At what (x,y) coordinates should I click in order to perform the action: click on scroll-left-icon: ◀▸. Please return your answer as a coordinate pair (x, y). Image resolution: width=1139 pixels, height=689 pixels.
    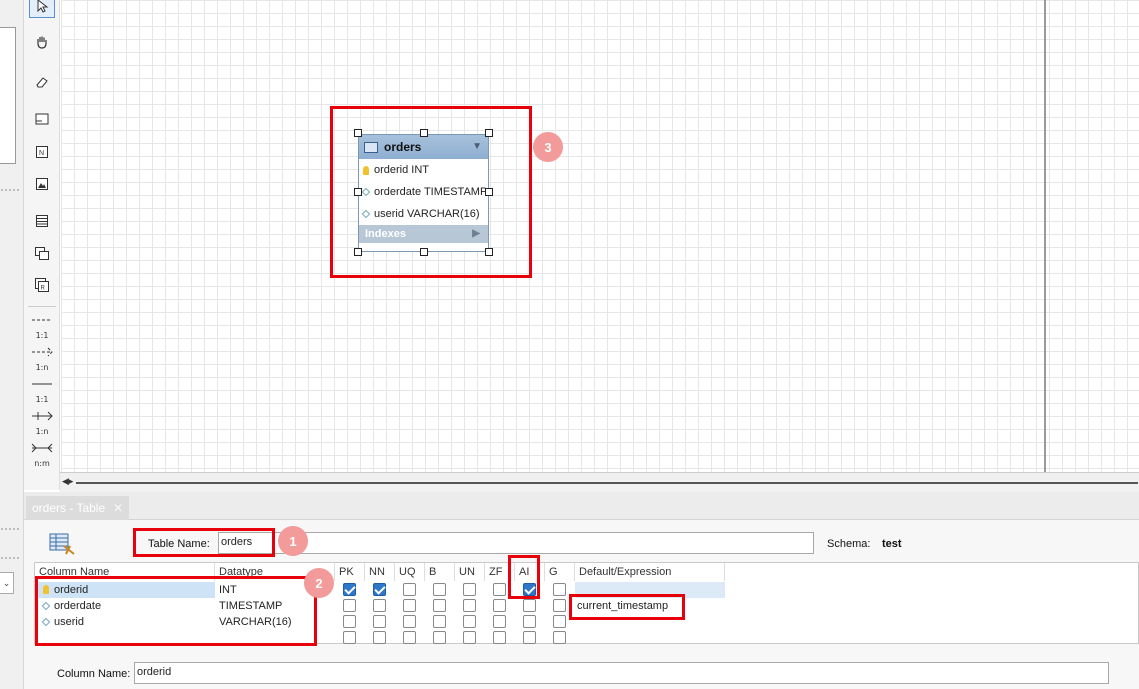
    Looking at the image, I should click on (67, 481).